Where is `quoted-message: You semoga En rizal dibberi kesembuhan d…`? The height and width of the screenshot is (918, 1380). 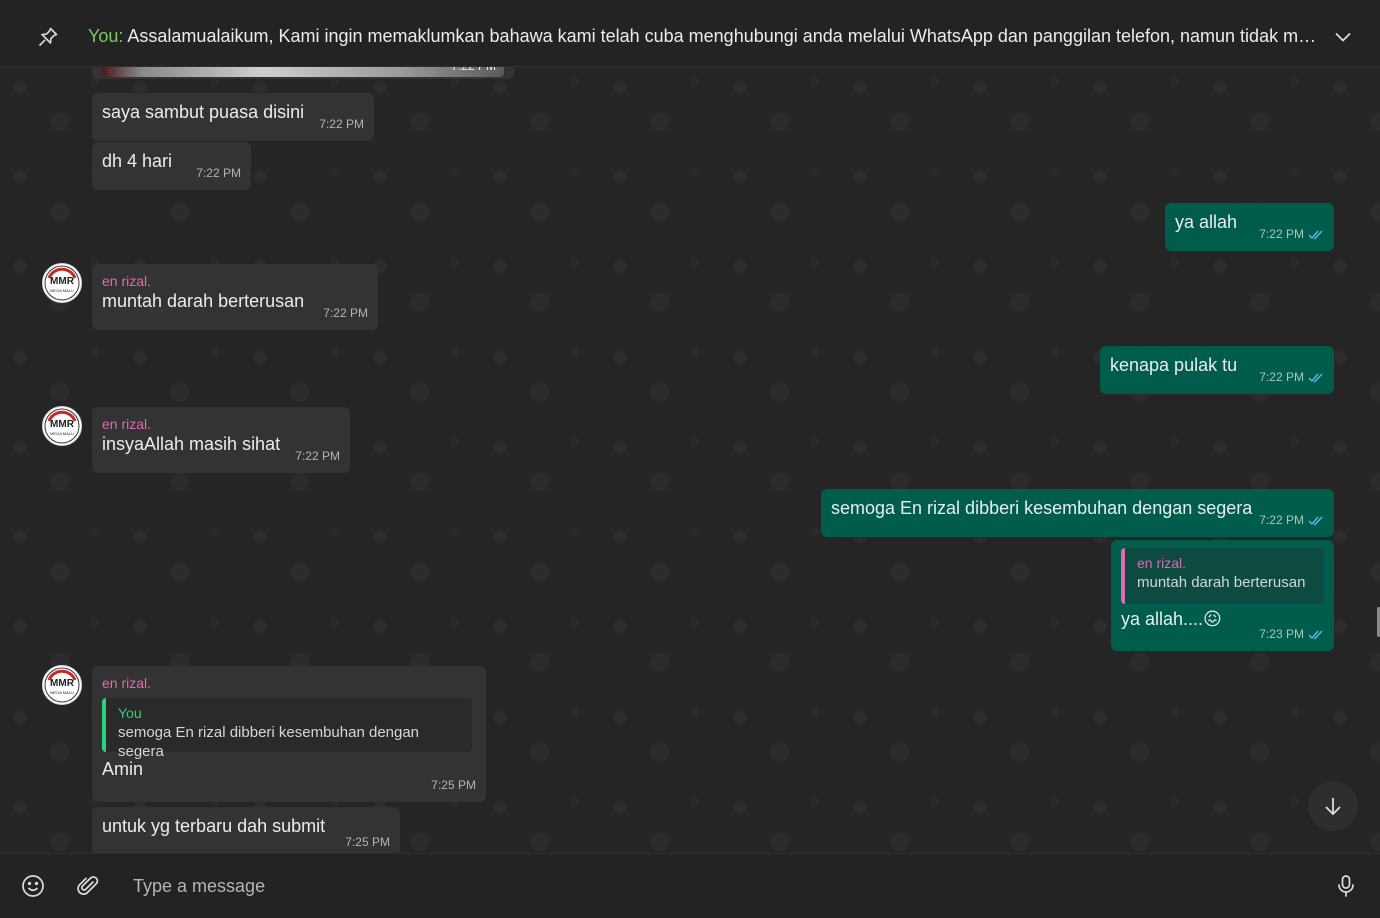
quoted-message: You semoga En rizal dibberi kesembuhan d… is located at coordinates (287, 729).